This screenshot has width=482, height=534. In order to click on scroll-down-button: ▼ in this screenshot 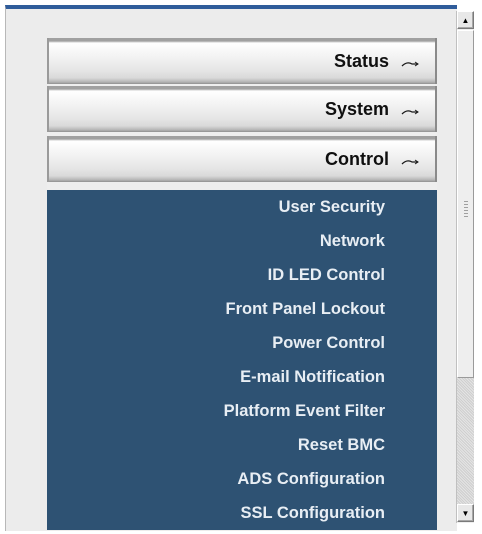, I will do `click(465, 513)`.